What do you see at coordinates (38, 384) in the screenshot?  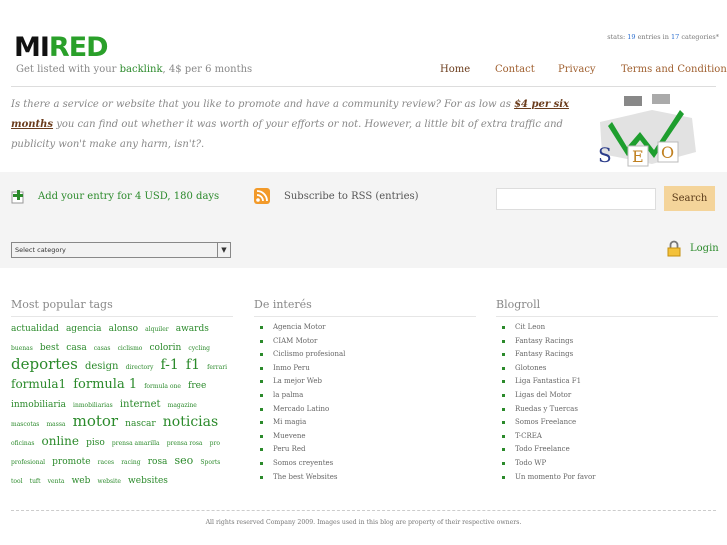 I see `tag-link: formula1` at bounding box center [38, 384].